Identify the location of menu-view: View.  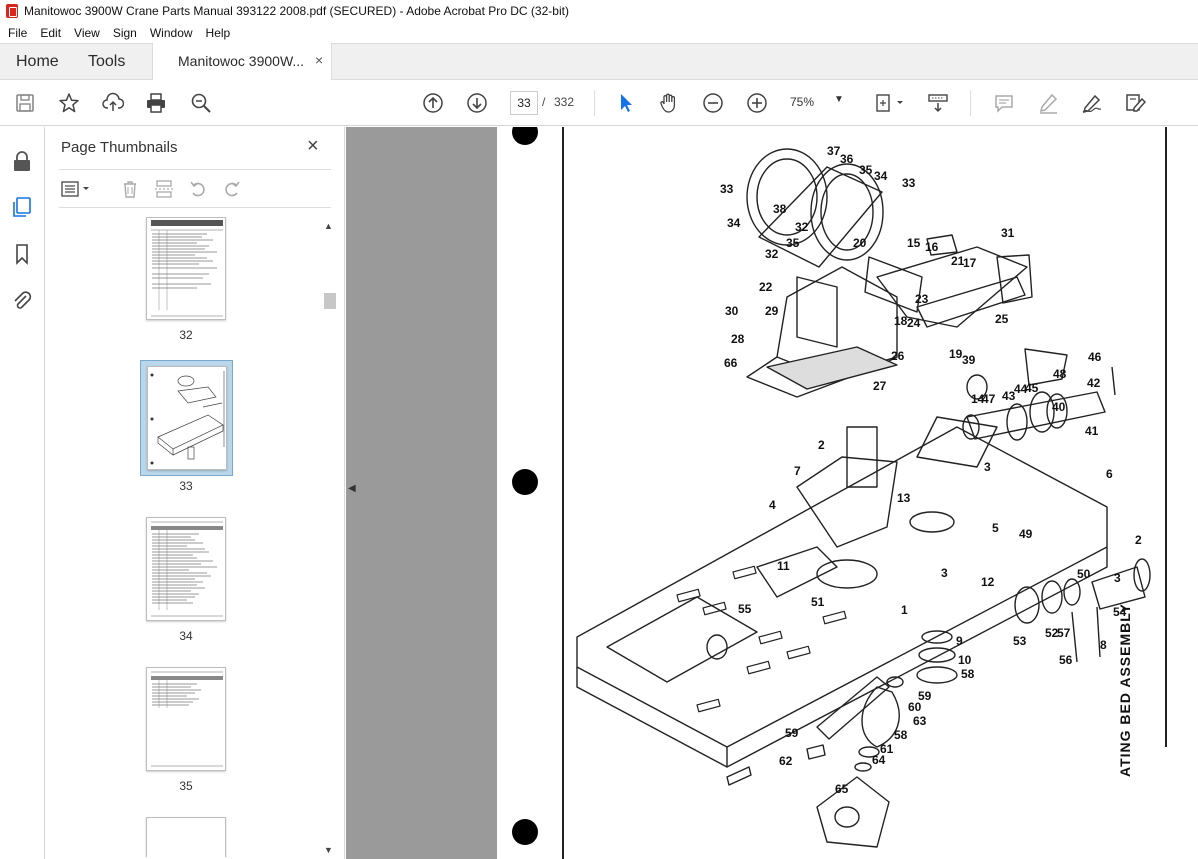
(87, 33).